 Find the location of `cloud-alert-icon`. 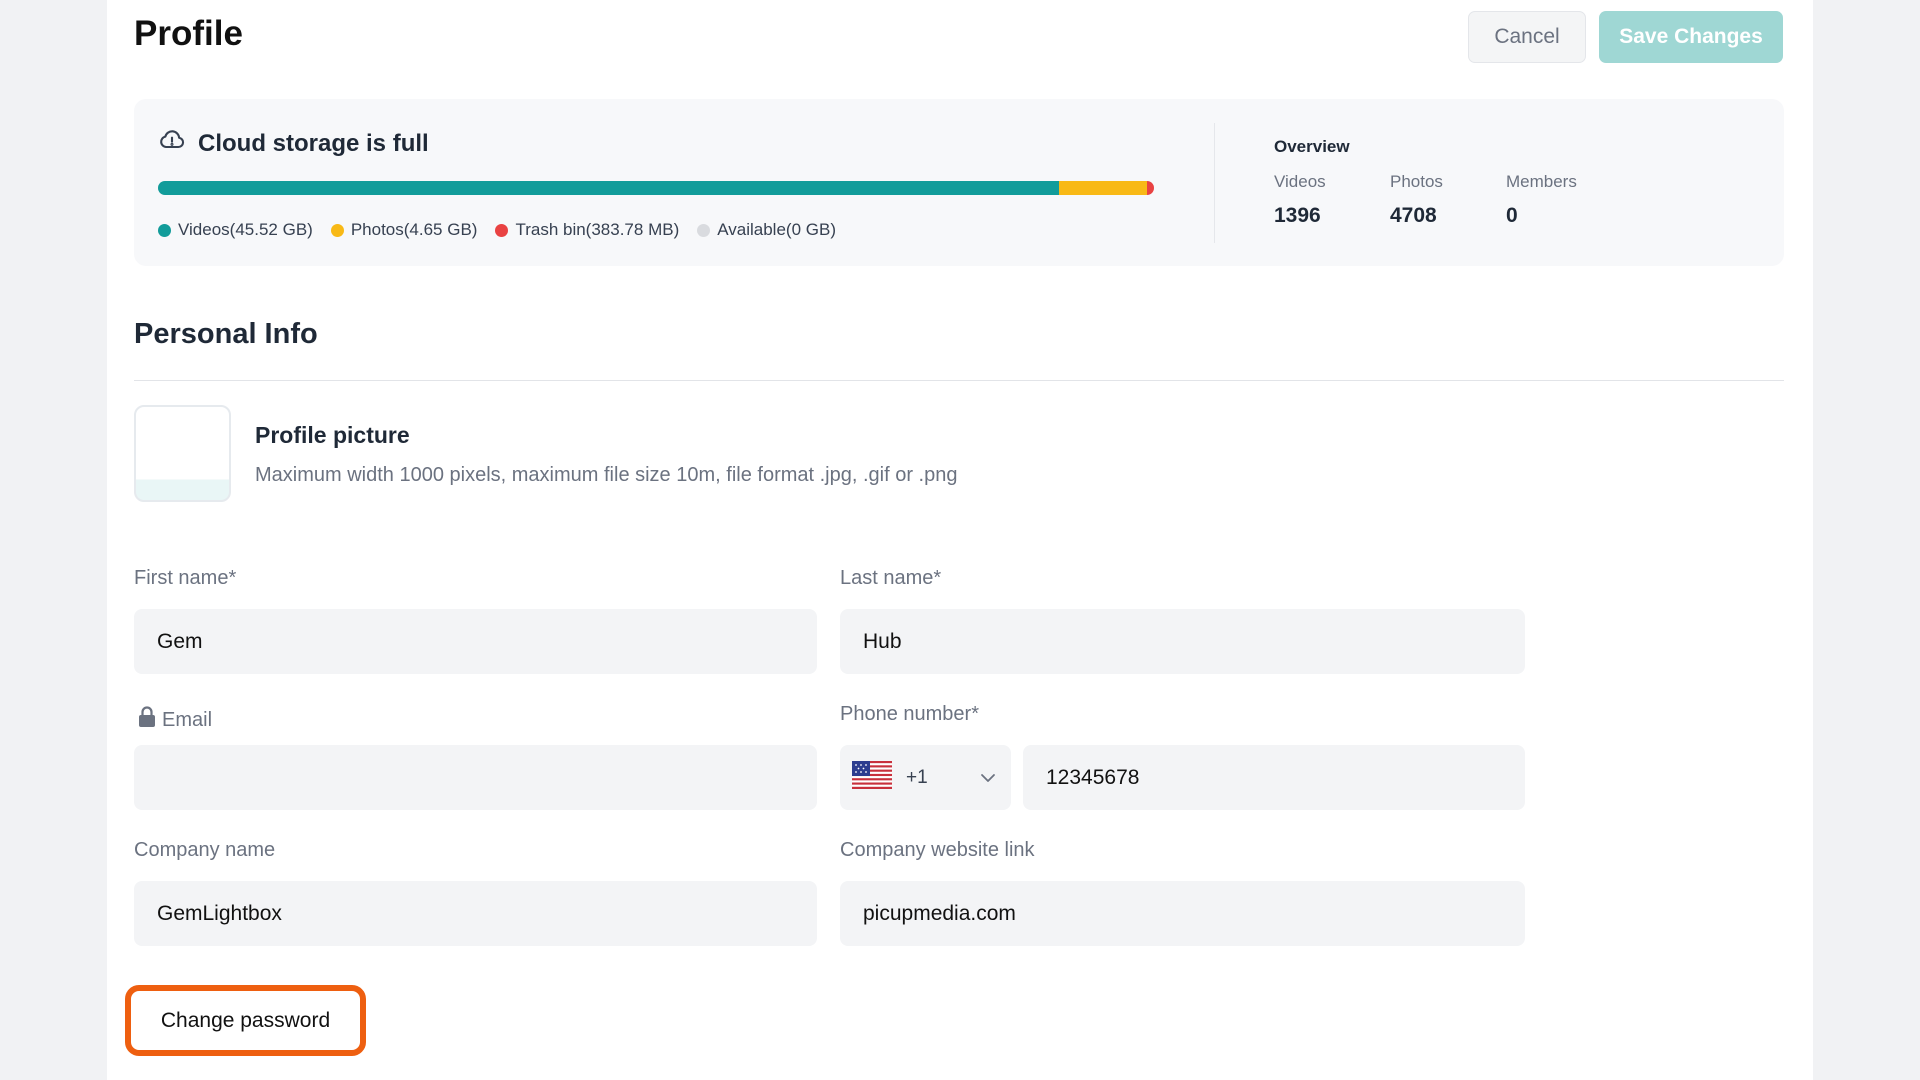

cloud-alert-icon is located at coordinates (172, 143).